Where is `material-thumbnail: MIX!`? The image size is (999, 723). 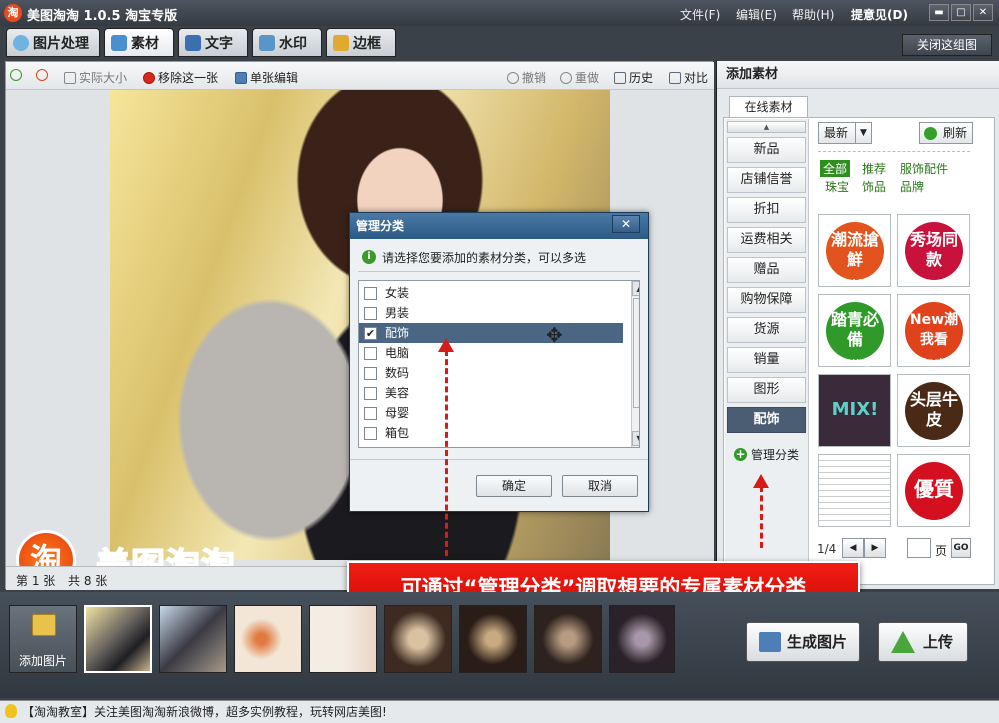
material-thumbnail: MIX! is located at coordinates (854, 410).